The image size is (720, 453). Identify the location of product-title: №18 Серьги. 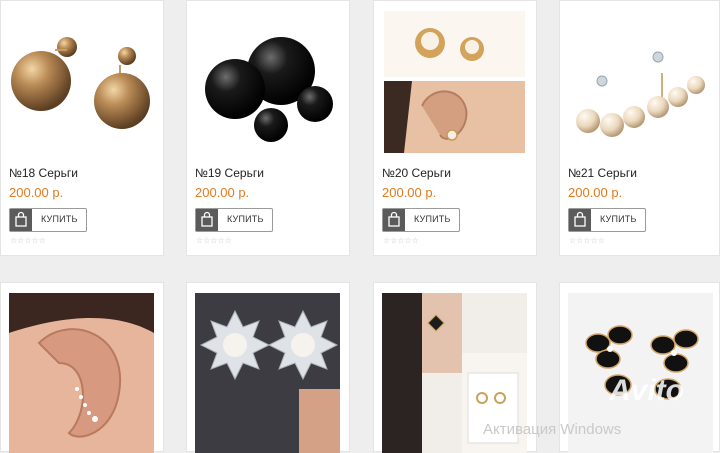
(43, 173).